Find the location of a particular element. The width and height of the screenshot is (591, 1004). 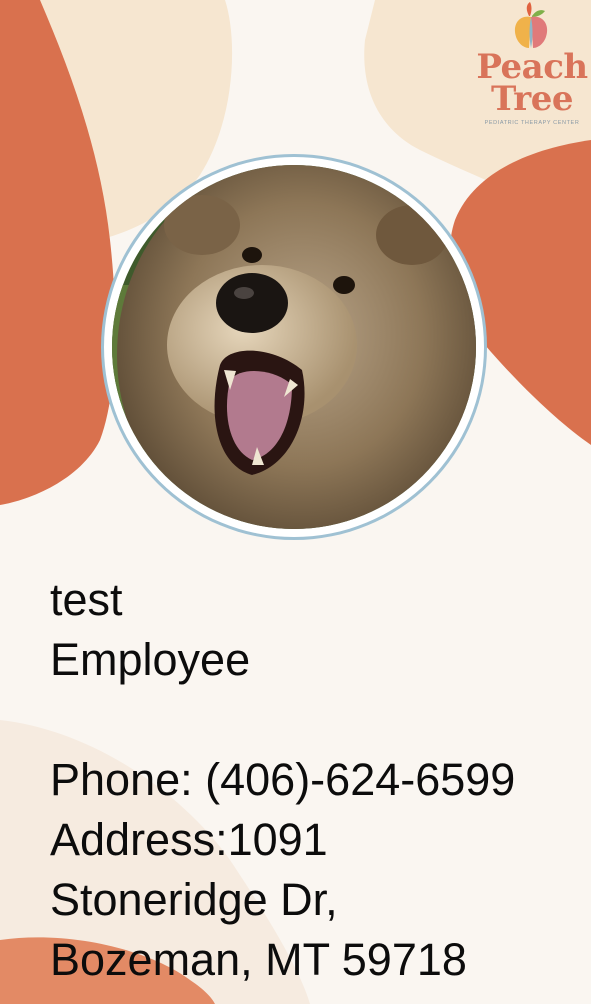

employee-phone: Phone: (406)-624-6599 is located at coordinates (283, 779).